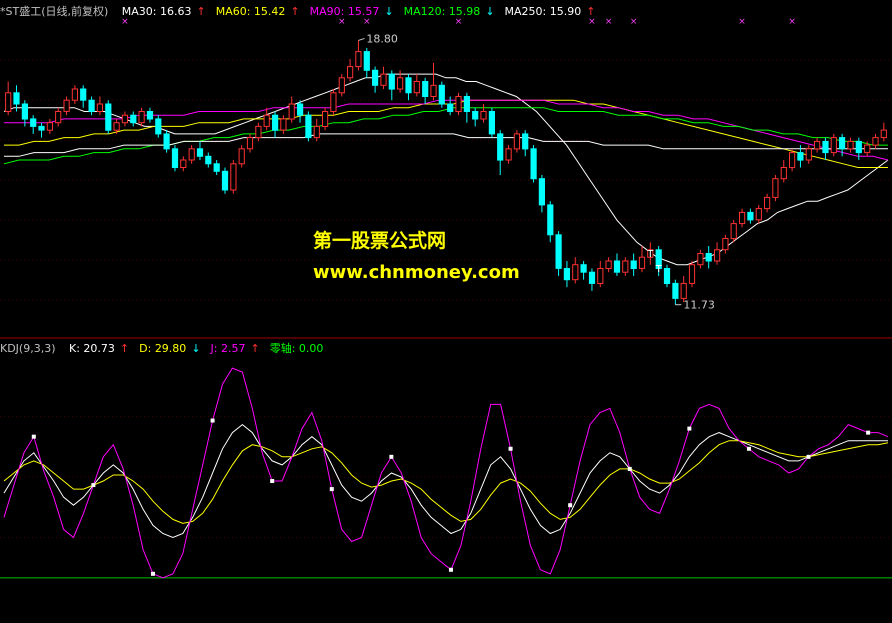 This screenshot has width=892, height=623. I want to click on lower-header-item: 零轴: 0.00, so click(296, 348).